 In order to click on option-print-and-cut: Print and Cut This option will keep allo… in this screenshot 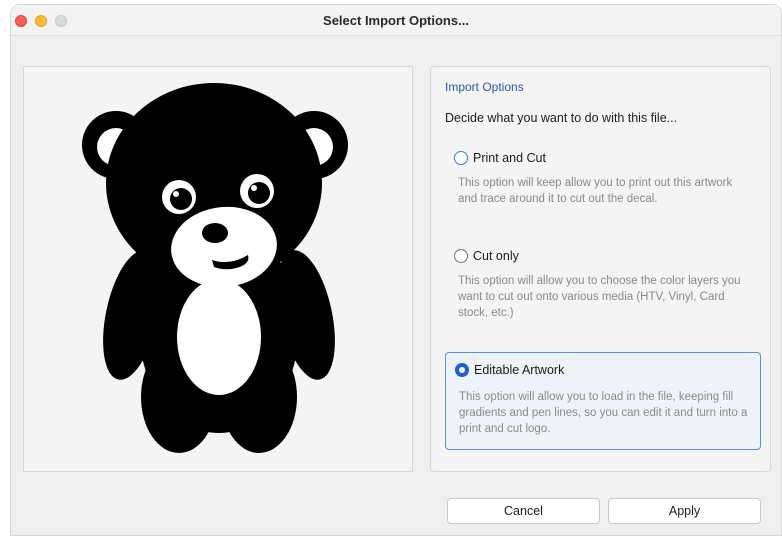, I will do `click(603, 186)`.